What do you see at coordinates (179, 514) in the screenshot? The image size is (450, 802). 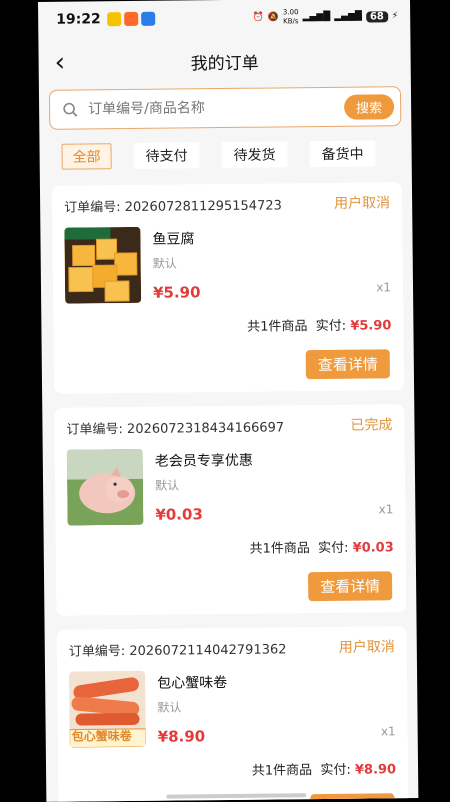 I see `product-price: ¥0.03` at bounding box center [179, 514].